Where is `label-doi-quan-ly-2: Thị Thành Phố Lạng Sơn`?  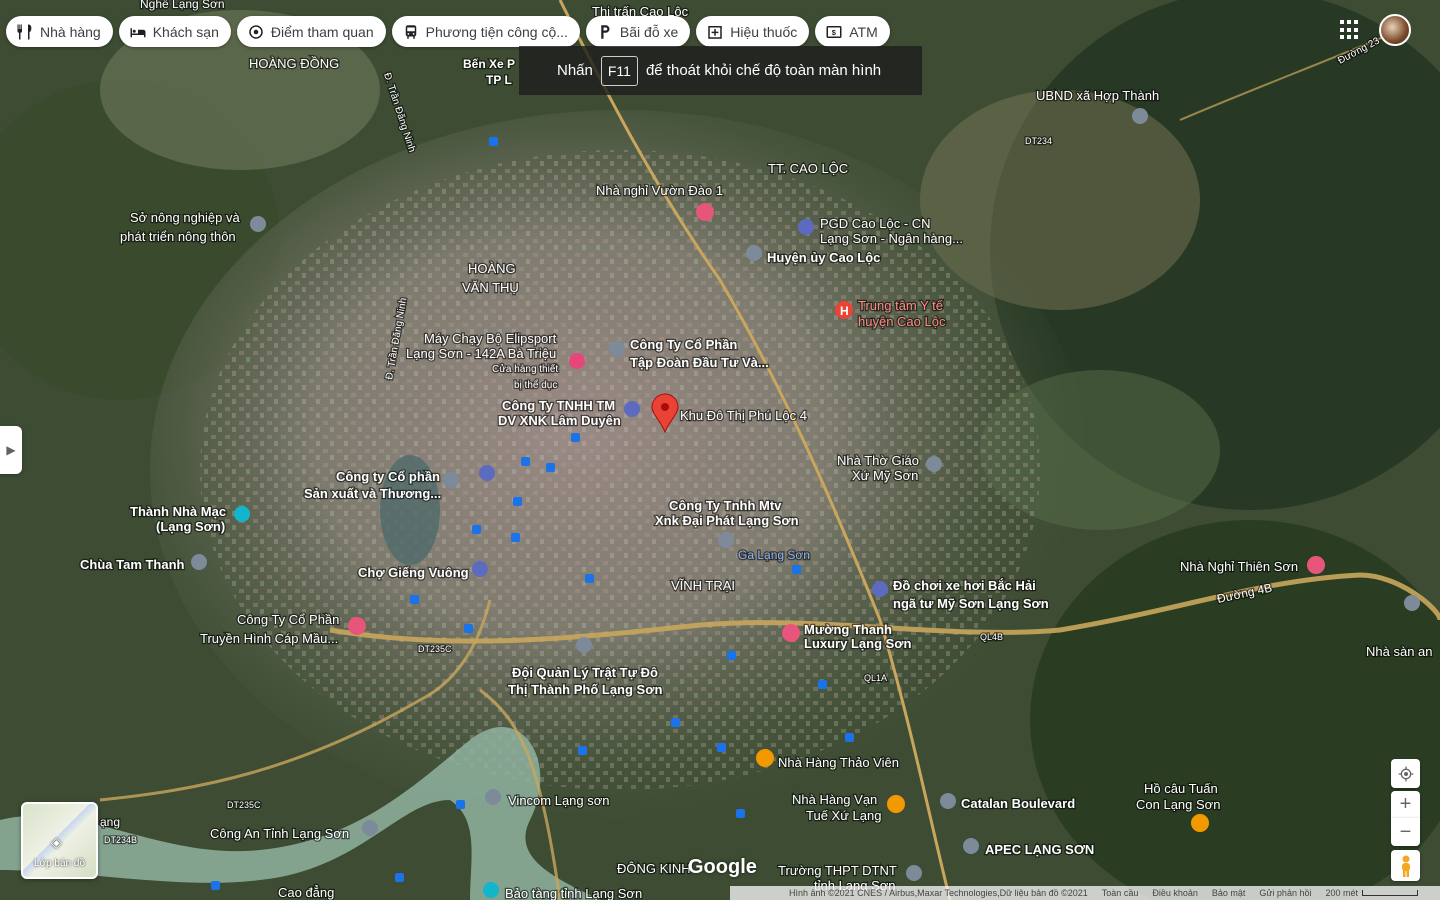
label-doi-quan-ly-2: Thị Thành Phố Lạng Sơn is located at coordinates (585, 689).